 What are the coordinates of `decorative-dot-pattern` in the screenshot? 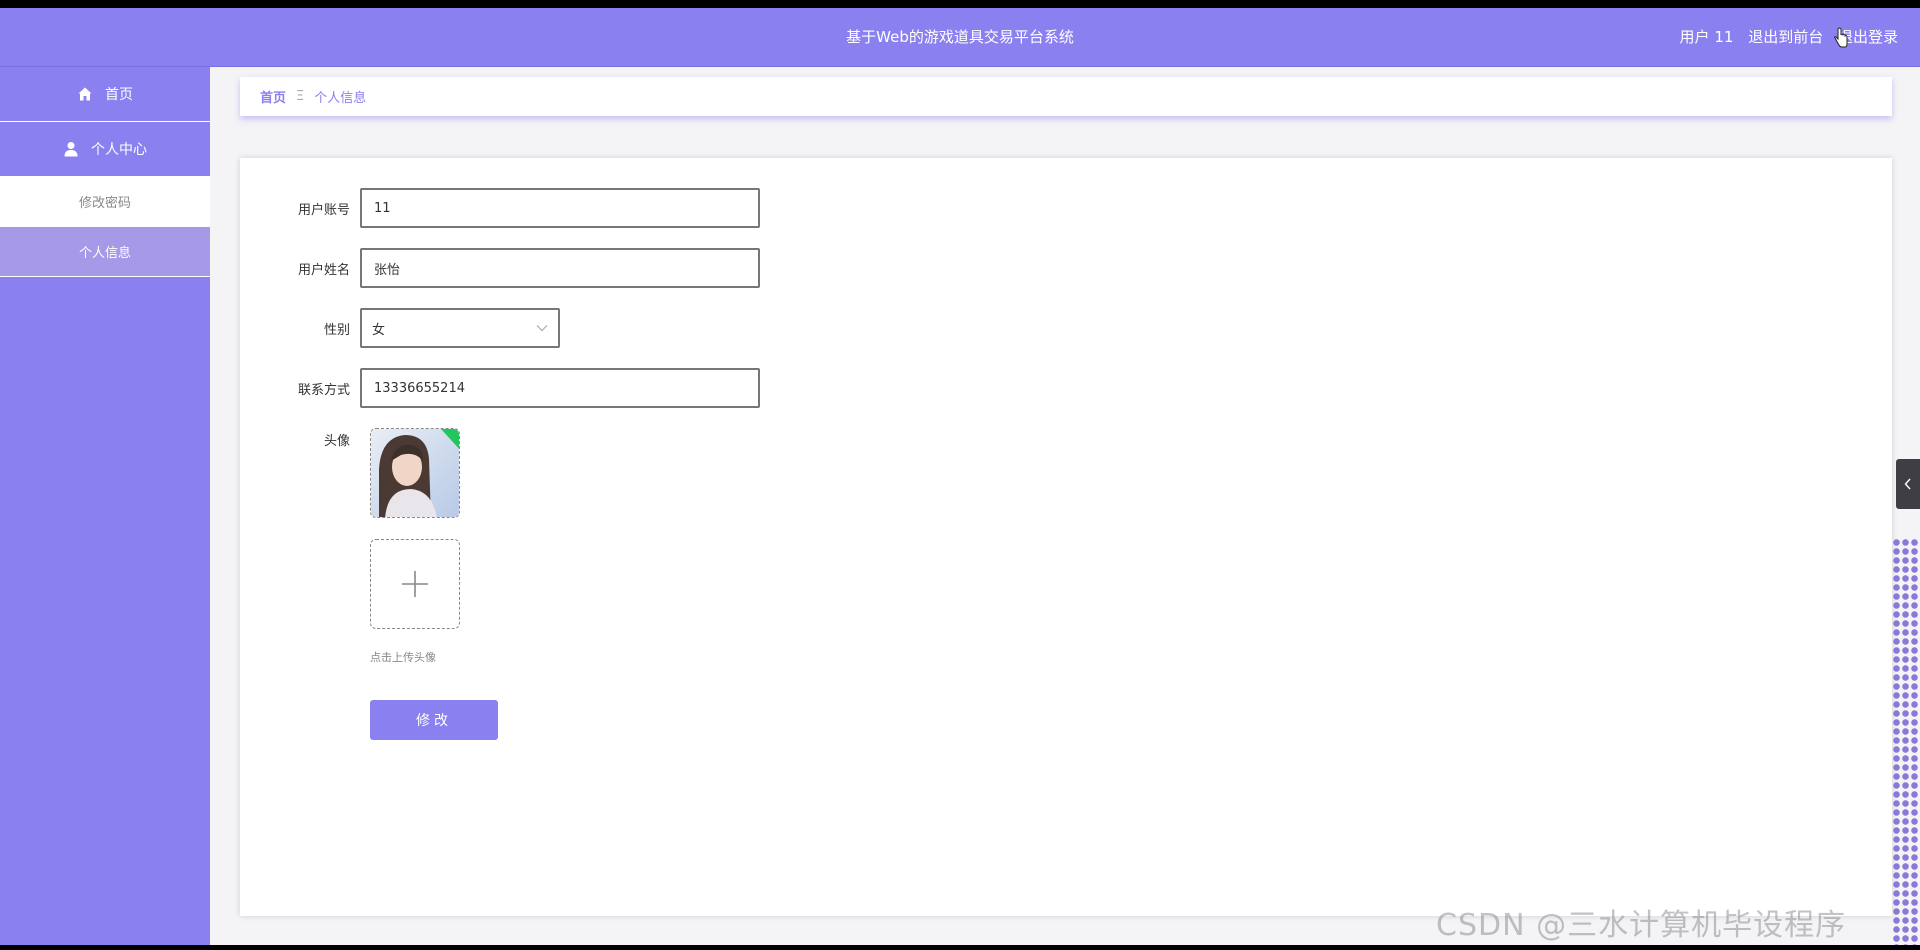 It's located at (1906, 741).